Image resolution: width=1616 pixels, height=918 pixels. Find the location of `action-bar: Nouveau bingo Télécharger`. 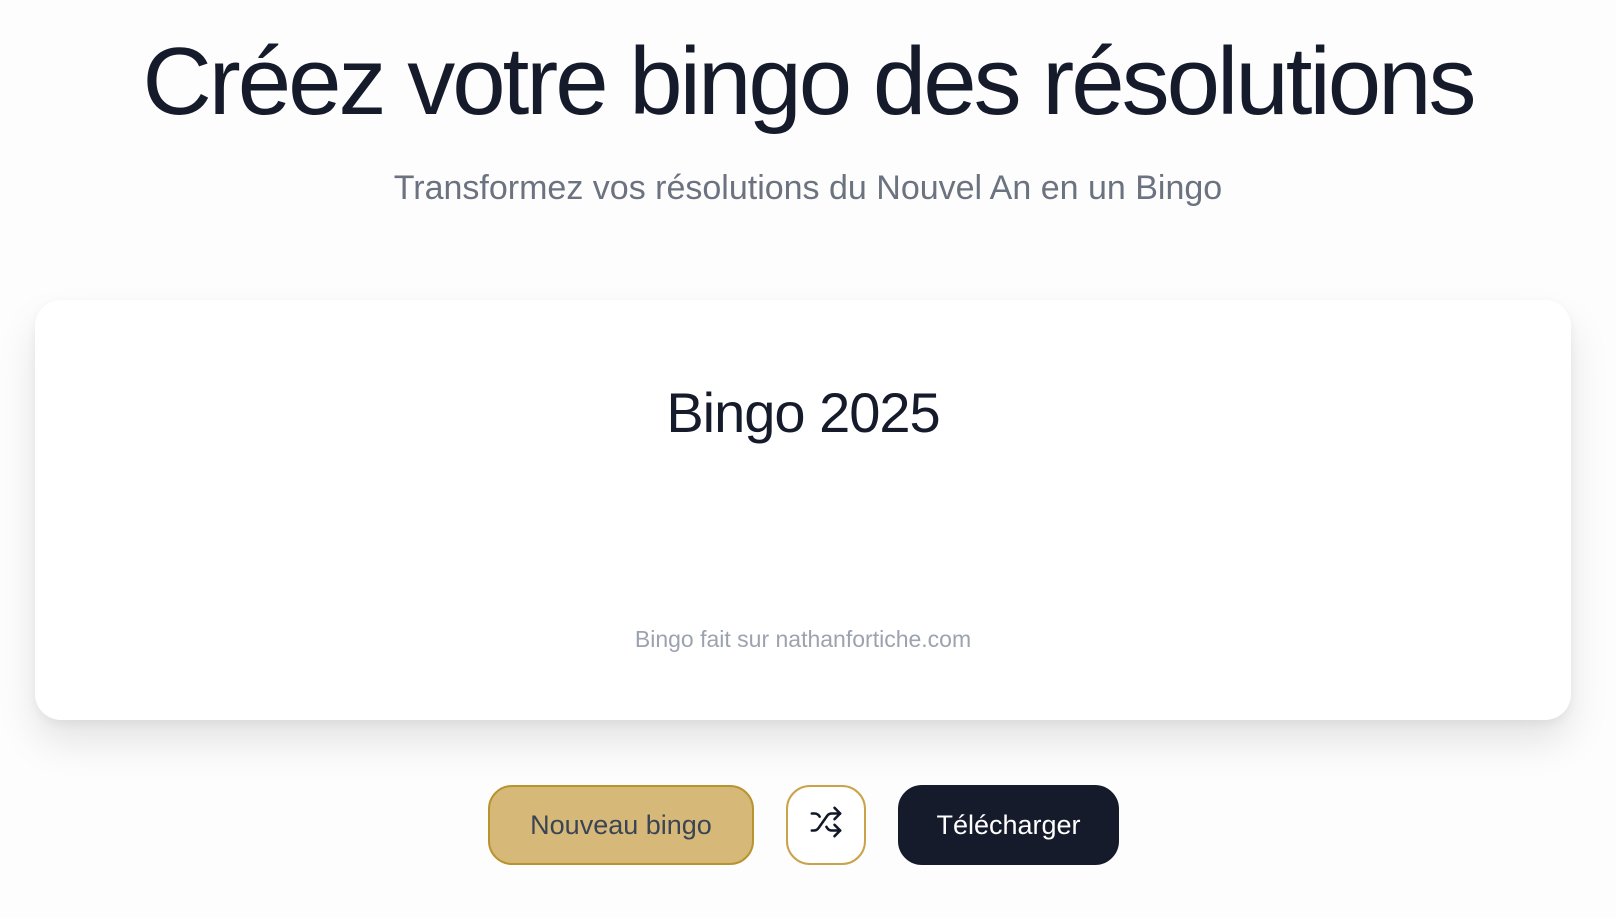

action-bar: Nouveau bingo Télécharger is located at coordinates (808, 825).